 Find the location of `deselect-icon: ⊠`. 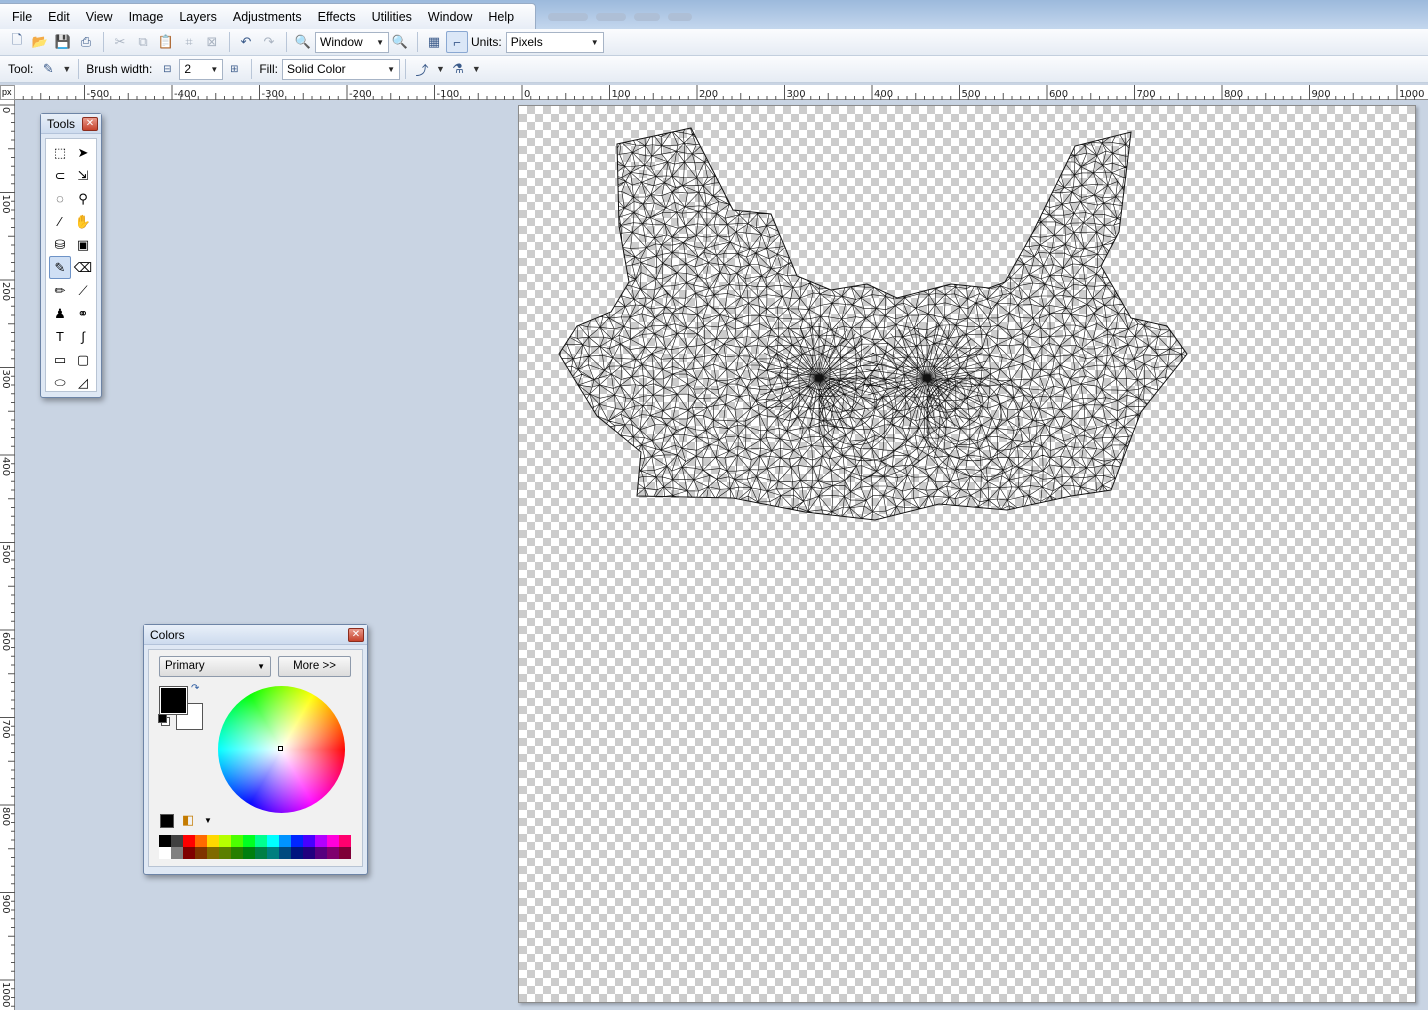

deselect-icon: ⊠ is located at coordinates (212, 42).